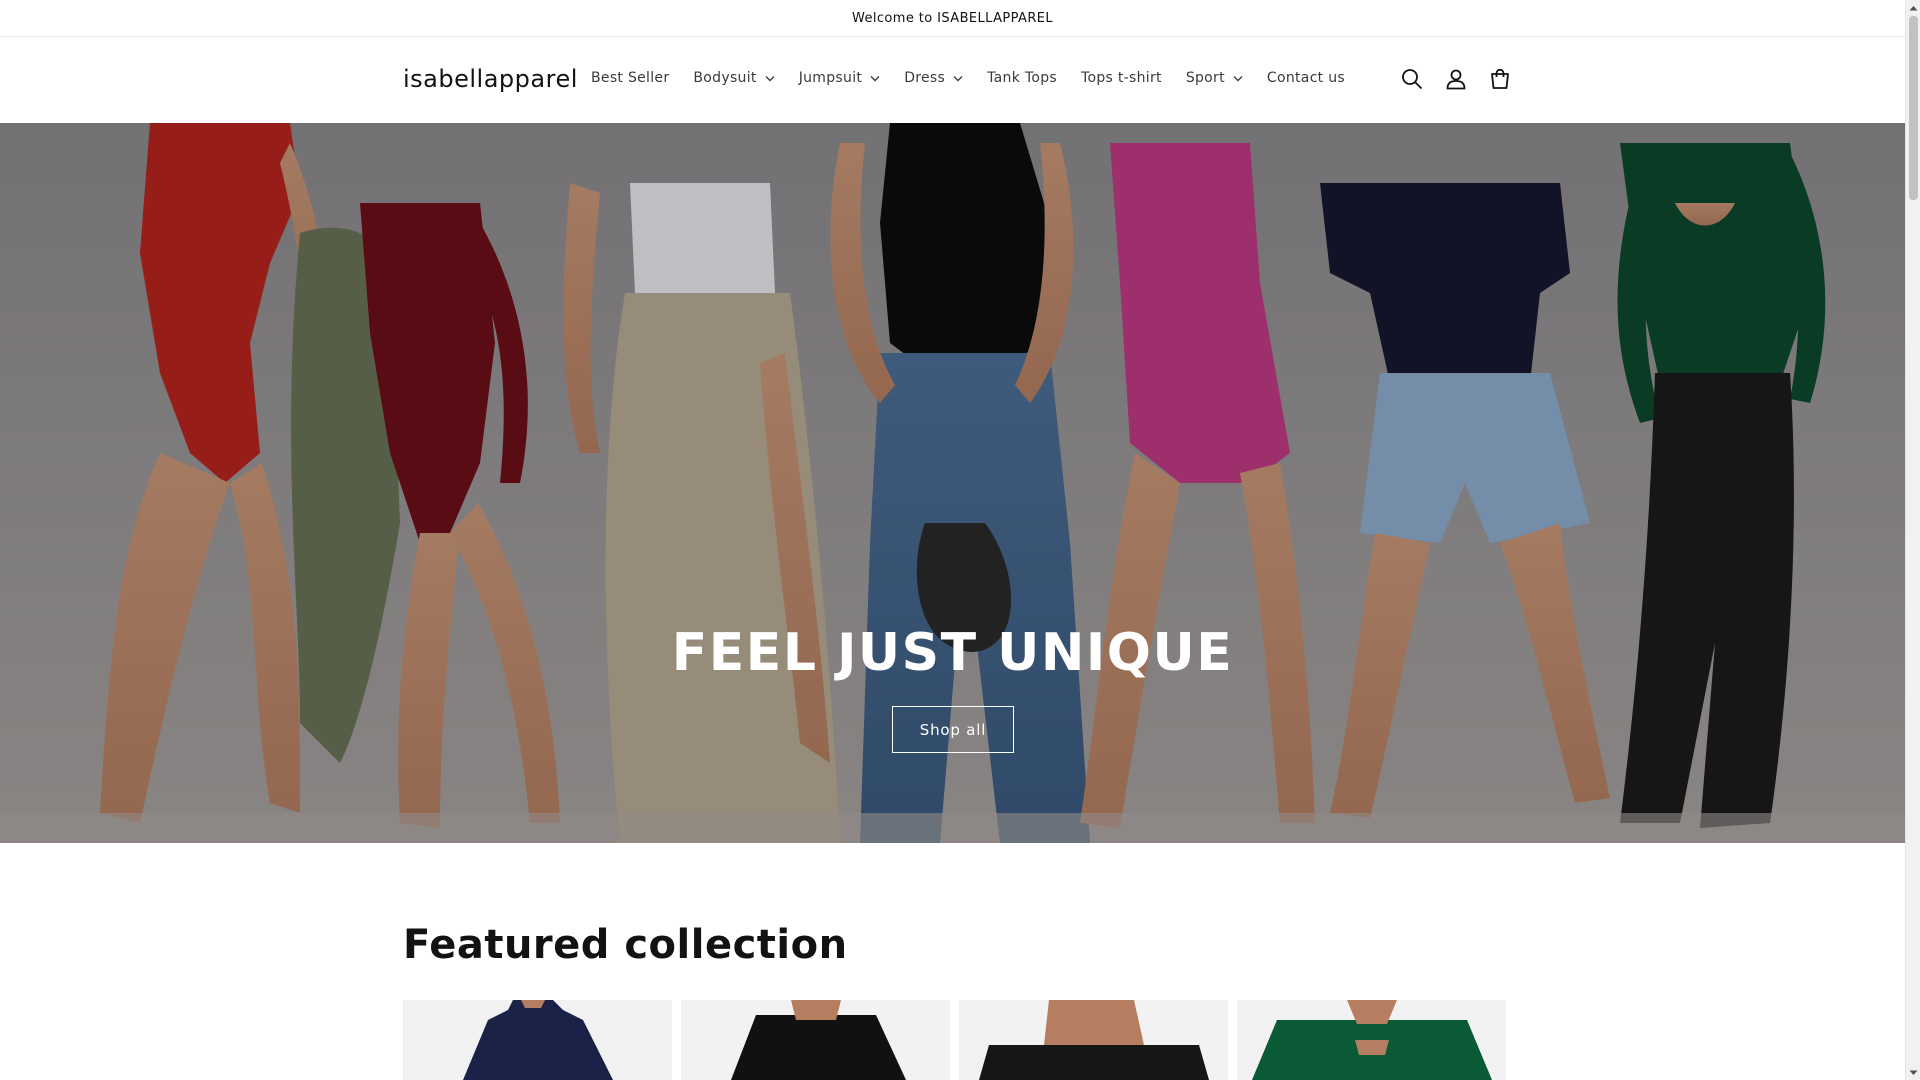 This screenshot has width=1920, height=1080. What do you see at coordinates (1500, 79) in the screenshot?
I see `cart-icon` at bounding box center [1500, 79].